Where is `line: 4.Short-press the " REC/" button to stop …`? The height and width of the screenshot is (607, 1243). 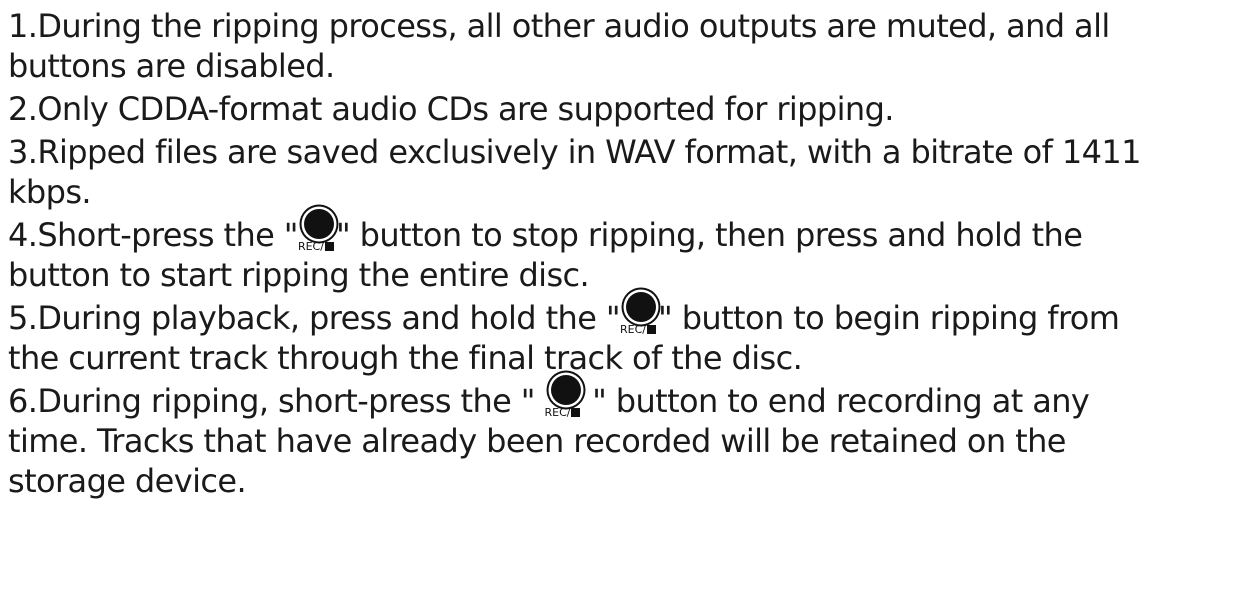
line: 4.Short-press the " REC/" button to stop … is located at coordinates (623, 232).